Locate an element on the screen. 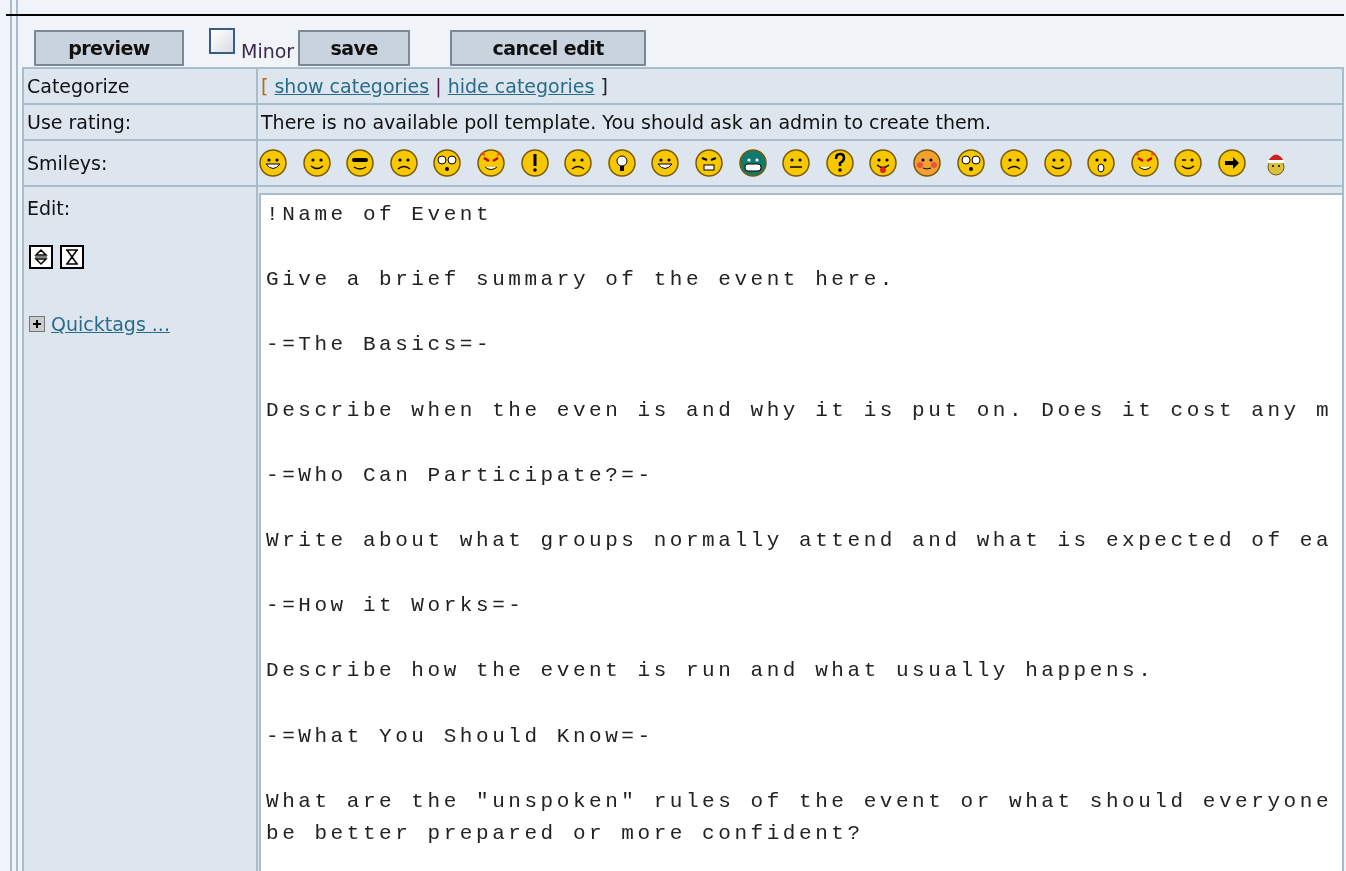 This screenshot has width=1346, height=871. bracket: ] is located at coordinates (604, 86).